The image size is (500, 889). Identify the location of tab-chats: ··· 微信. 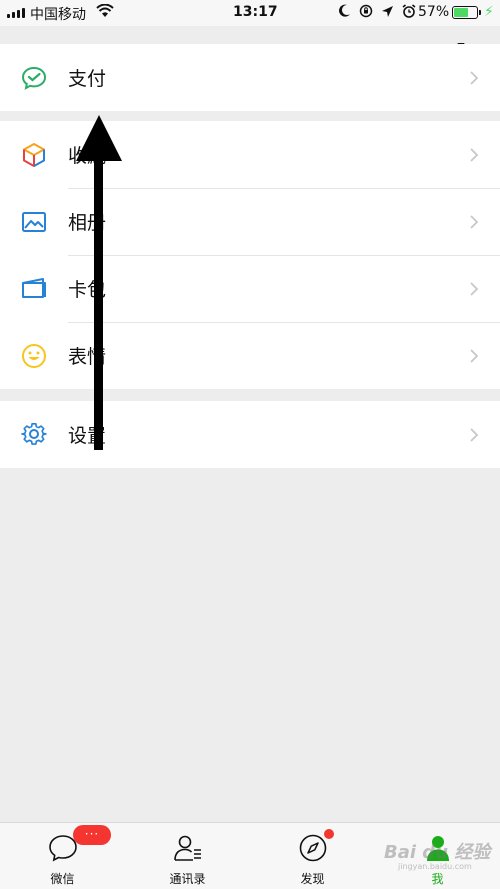
(62, 856).